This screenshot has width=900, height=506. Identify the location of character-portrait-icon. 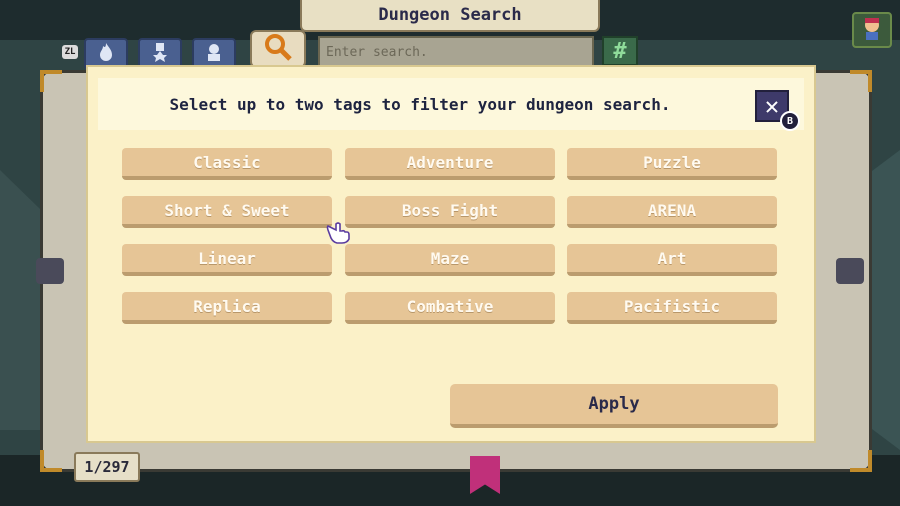
(872, 30).